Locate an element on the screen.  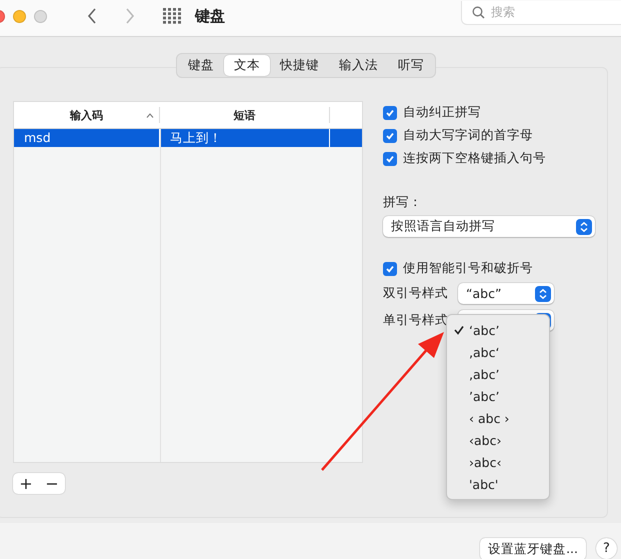
checkbox-label: 自动大写字词的首字母 is located at coordinates (468, 135).